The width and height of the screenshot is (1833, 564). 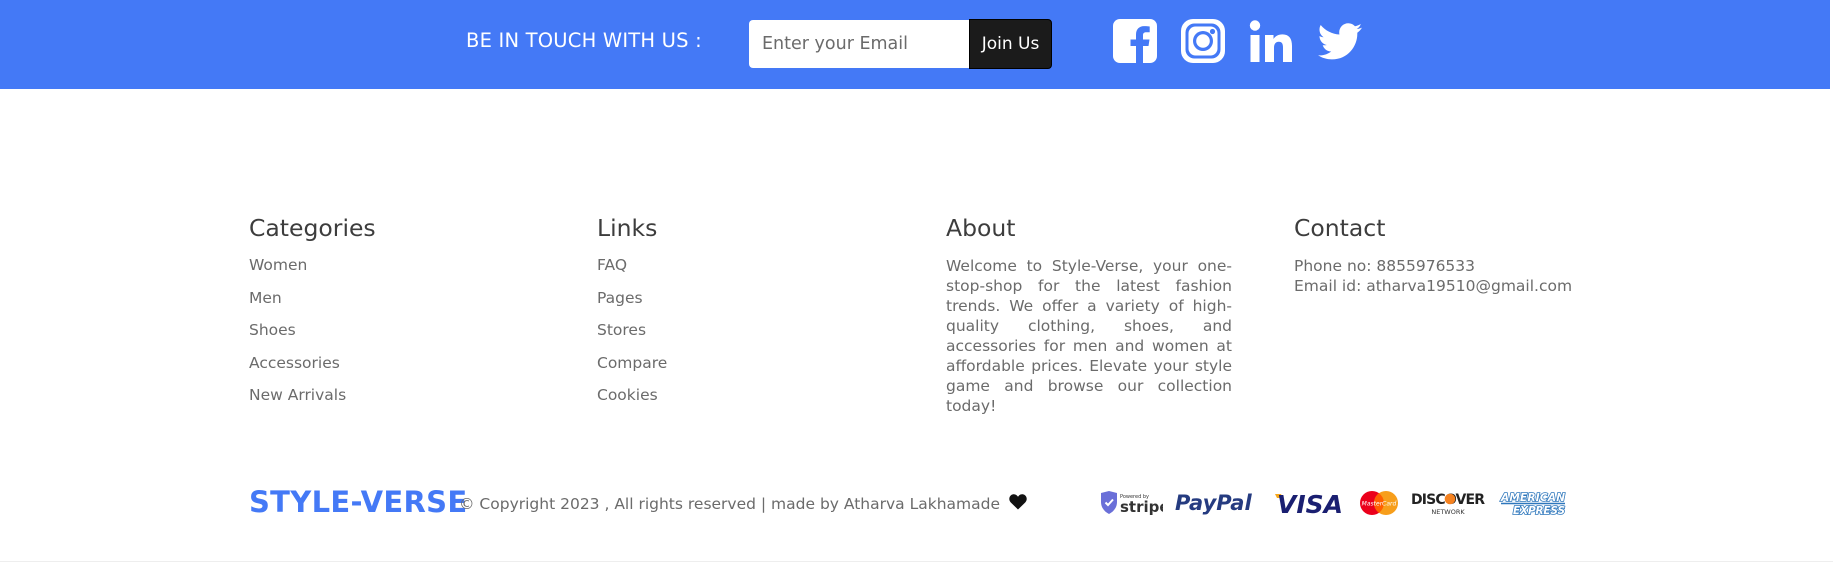 I want to click on amex-top-text: AMERICAN, so click(x=1532, y=498).